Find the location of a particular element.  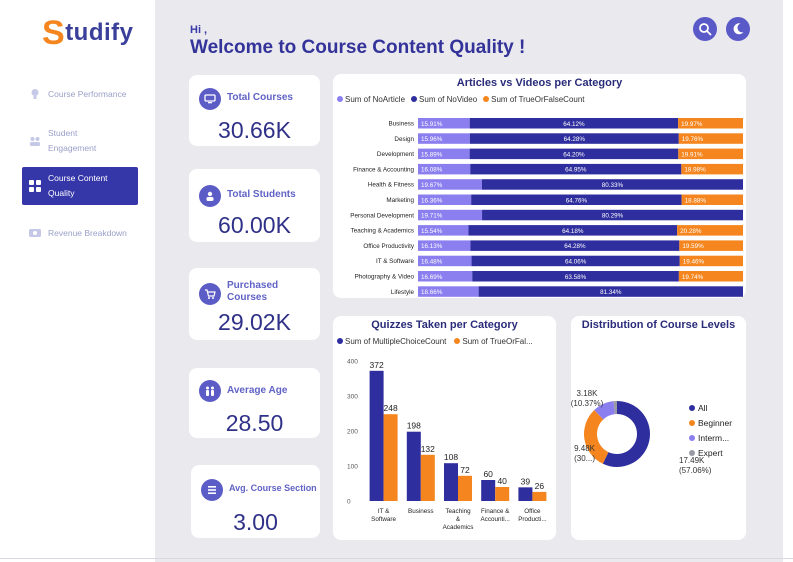

student-icon is located at coordinates (210, 196).